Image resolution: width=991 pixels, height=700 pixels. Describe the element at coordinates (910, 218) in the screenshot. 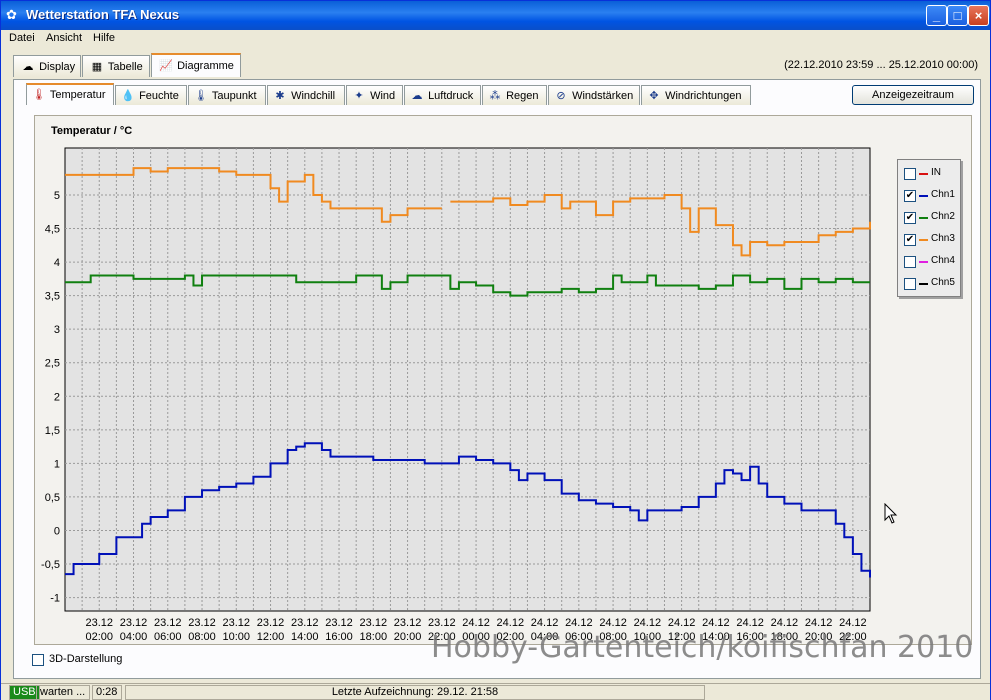

I see `legend-checkbox-chn2: ✔` at that location.